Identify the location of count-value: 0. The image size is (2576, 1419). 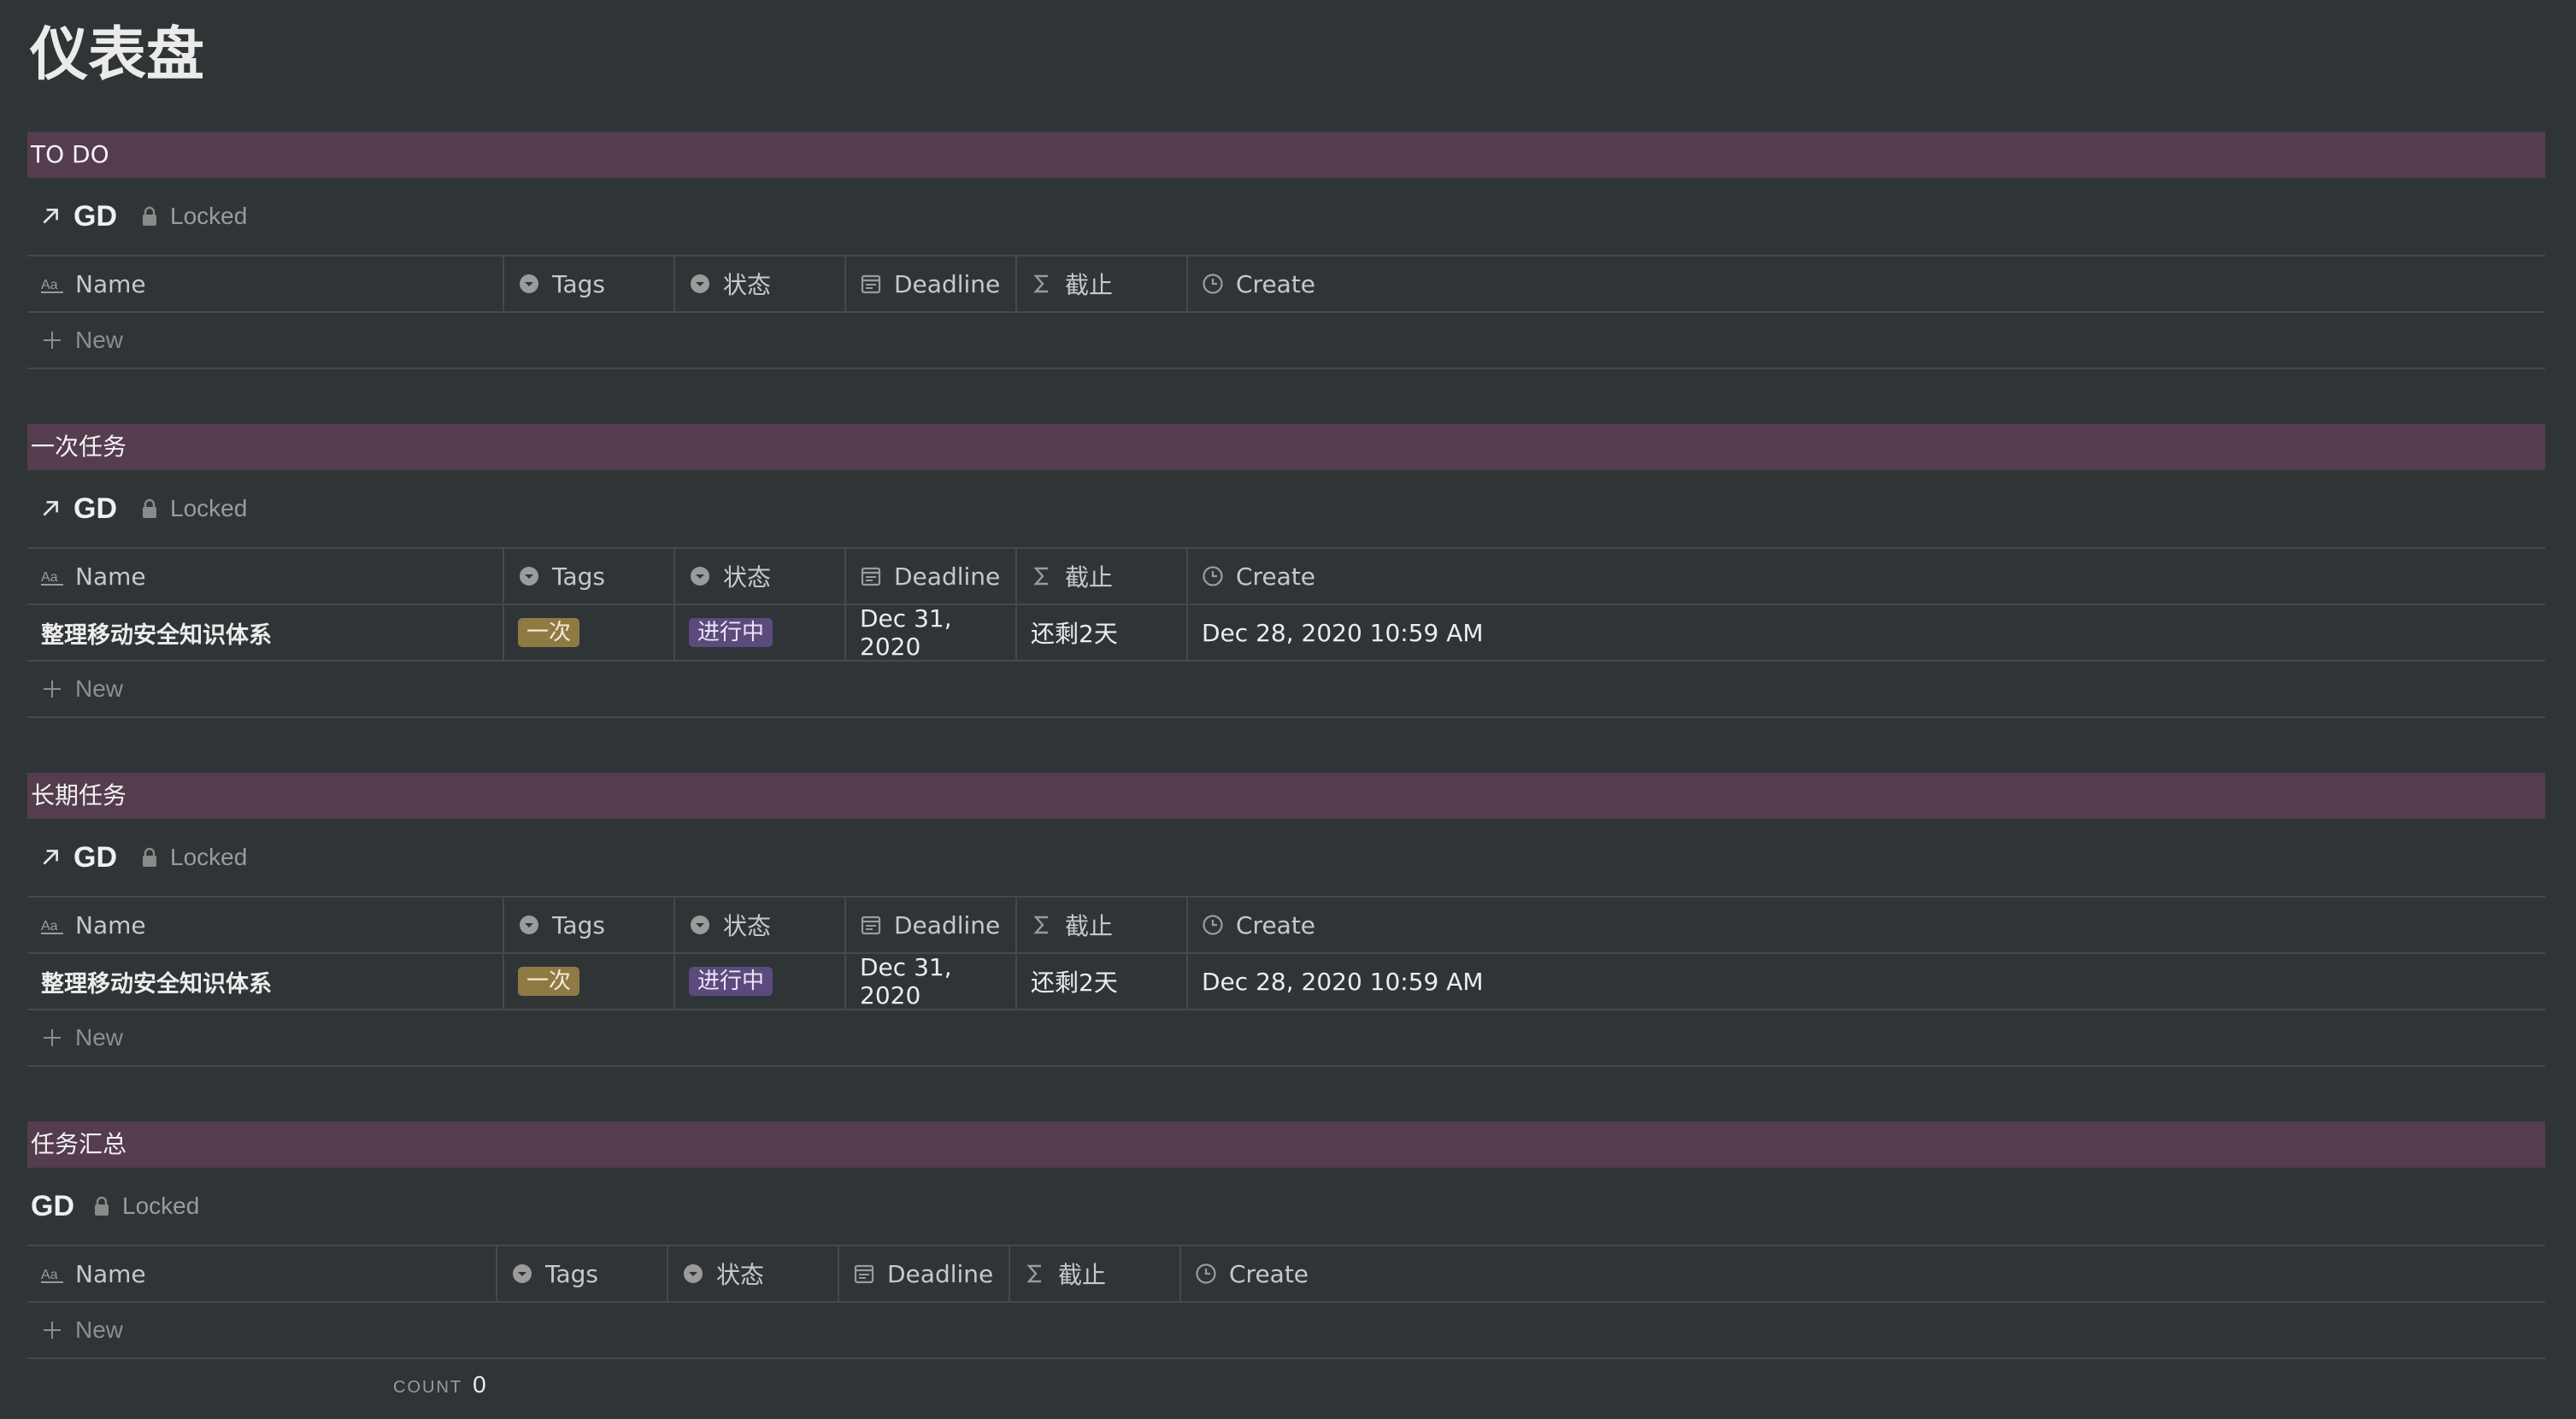
(479, 1384).